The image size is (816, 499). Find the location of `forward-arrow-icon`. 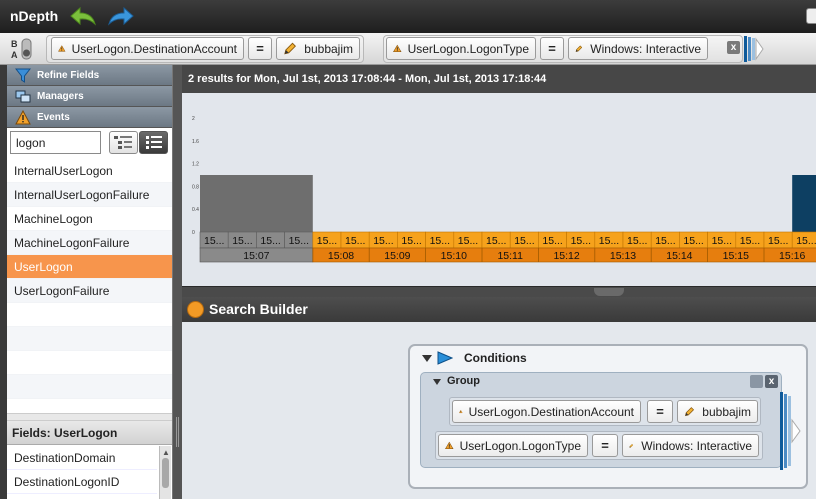

forward-arrow-icon is located at coordinates (121, 16).